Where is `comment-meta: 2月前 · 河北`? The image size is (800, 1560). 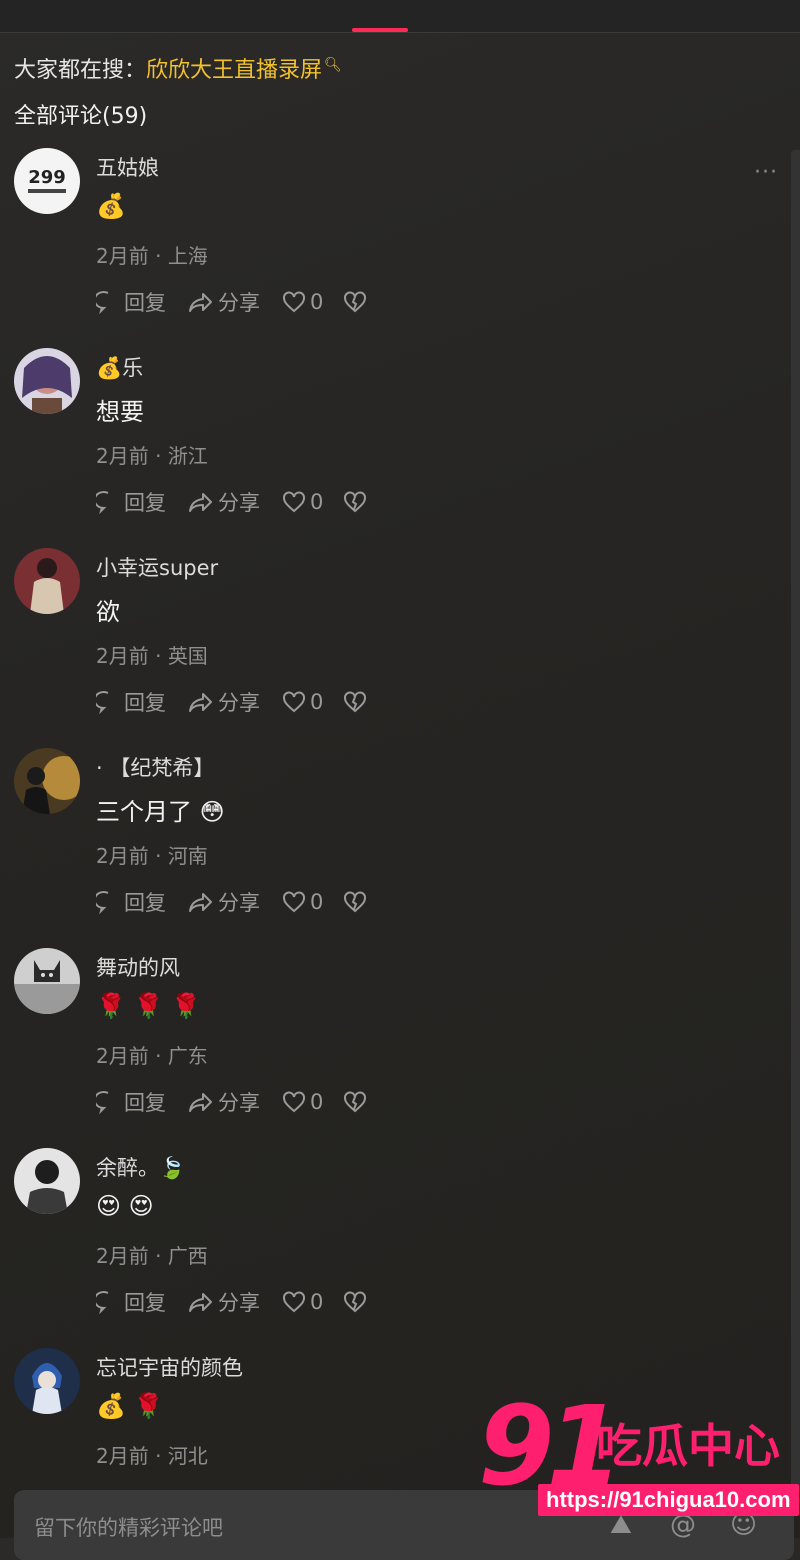
comment-meta: 2月前 · 河北 is located at coordinates (152, 1456).